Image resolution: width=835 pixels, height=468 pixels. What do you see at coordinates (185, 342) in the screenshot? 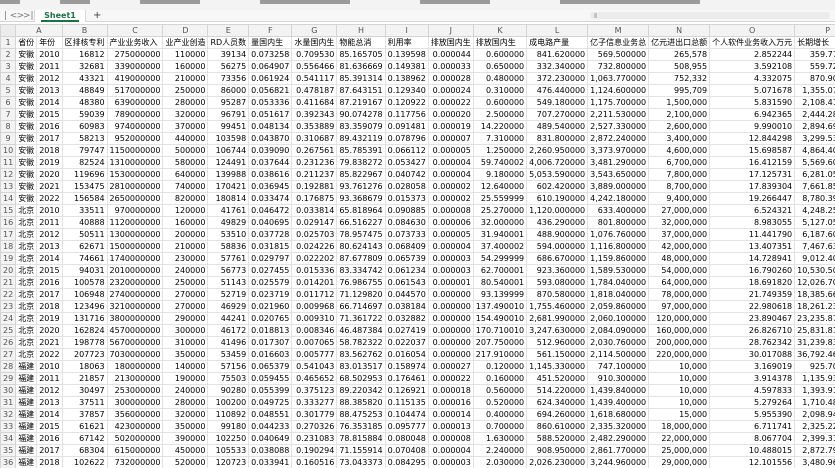
I see `data-cell: 310000` at bounding box center [185, 342].